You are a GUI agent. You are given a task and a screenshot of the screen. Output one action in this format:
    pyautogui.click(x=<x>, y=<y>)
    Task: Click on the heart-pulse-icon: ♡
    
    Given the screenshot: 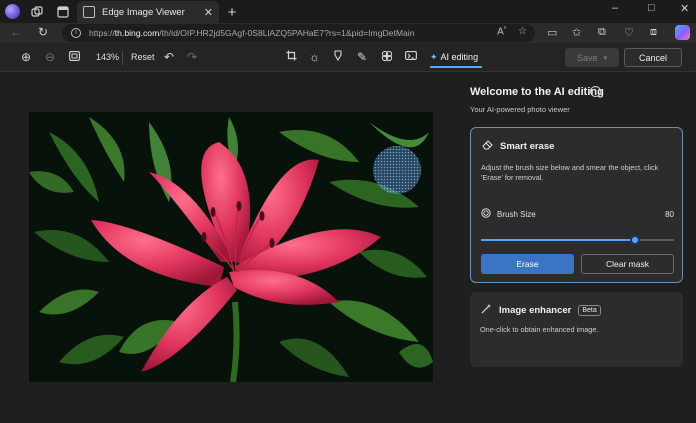 What is the action you would take?
    pyautogui.click(x=629, y=32)
    